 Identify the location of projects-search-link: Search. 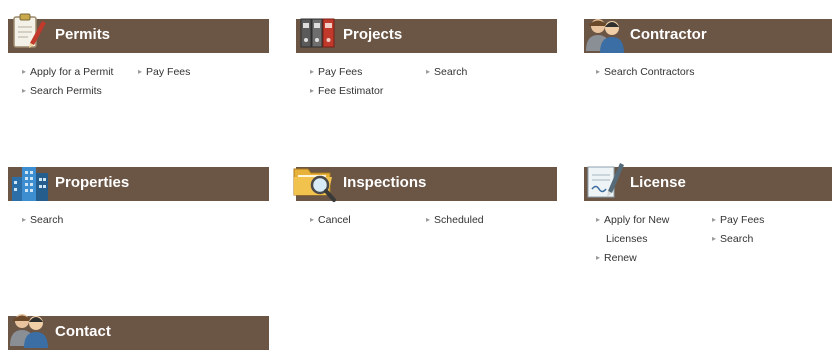
(446, 72).